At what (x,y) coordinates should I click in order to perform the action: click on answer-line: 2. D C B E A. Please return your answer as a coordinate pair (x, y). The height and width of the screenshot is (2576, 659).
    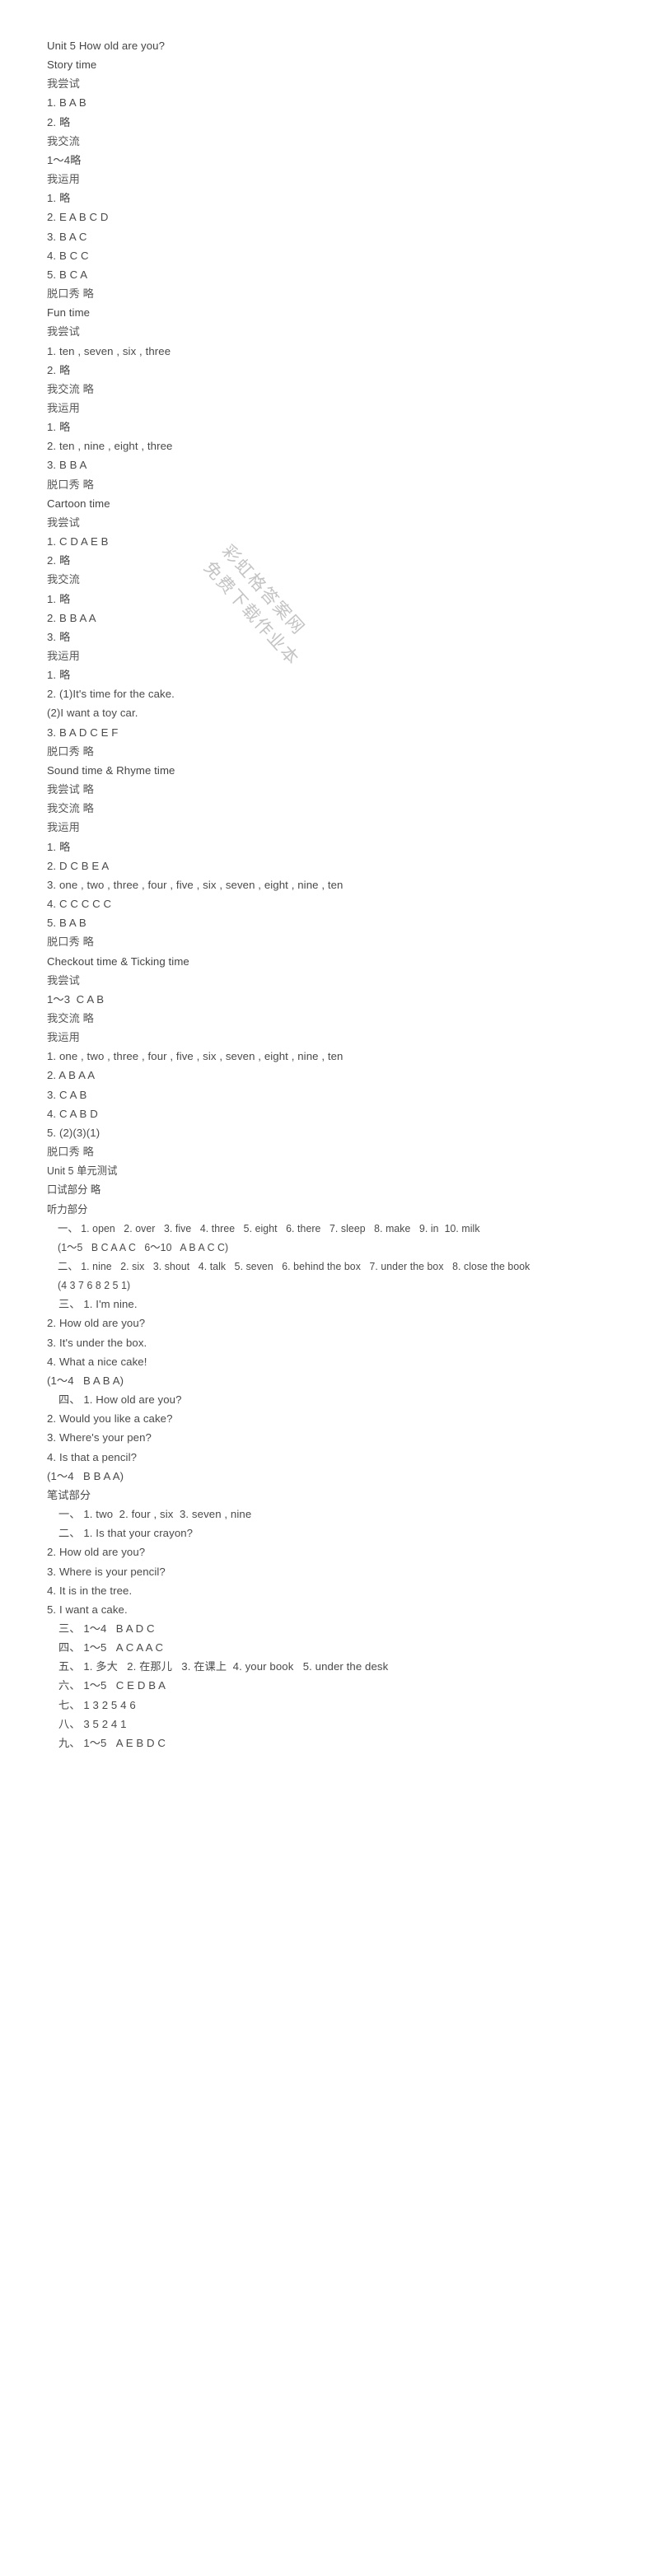
    Looking at the image, I should click on (78, 865).